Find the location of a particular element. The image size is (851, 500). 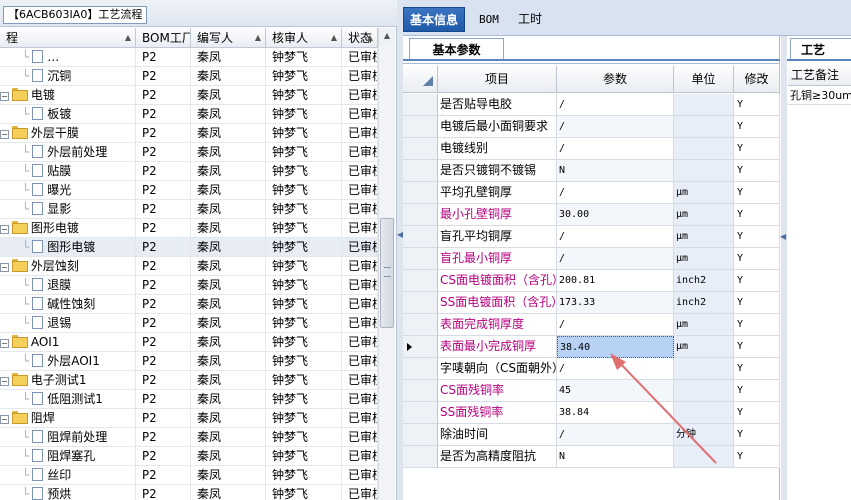

col-header-bom: BOM工厂 is located at coordinates (163, 38).